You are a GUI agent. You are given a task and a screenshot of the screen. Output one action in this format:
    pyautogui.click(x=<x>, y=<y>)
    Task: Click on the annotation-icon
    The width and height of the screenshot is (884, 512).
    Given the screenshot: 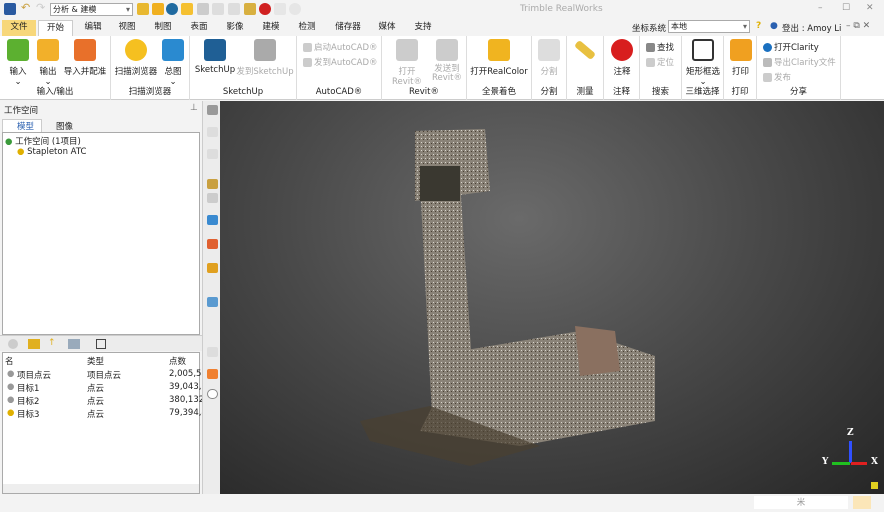 What is the action you would take?
    pyautogui.click(x=265, y=9)
    